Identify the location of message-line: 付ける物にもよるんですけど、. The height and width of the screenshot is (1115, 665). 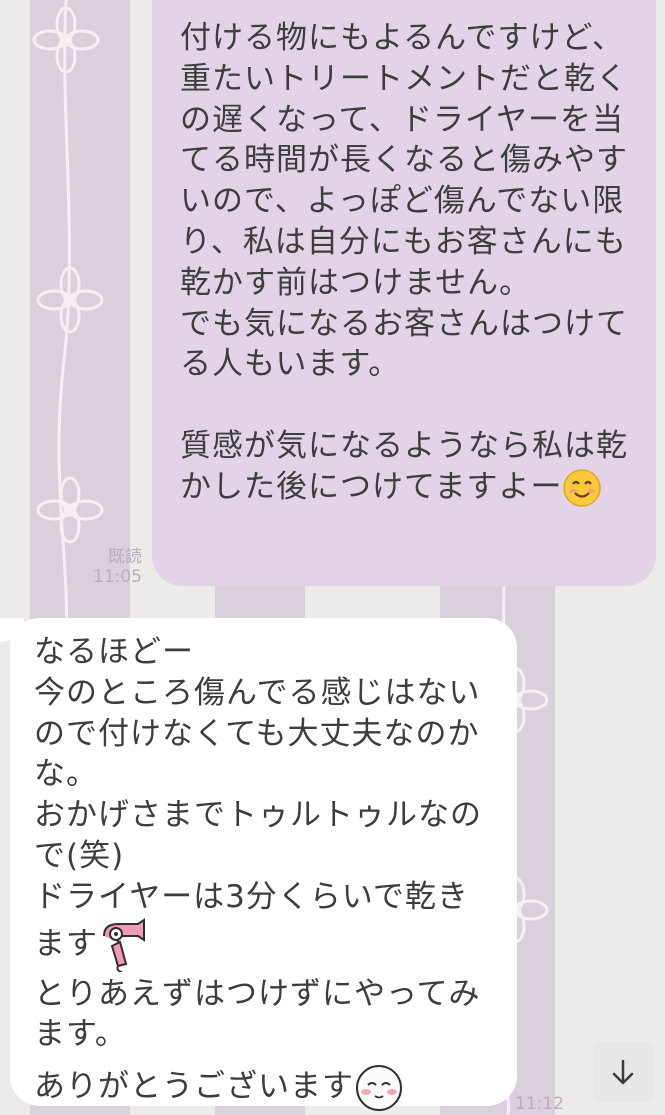
(402, 38).